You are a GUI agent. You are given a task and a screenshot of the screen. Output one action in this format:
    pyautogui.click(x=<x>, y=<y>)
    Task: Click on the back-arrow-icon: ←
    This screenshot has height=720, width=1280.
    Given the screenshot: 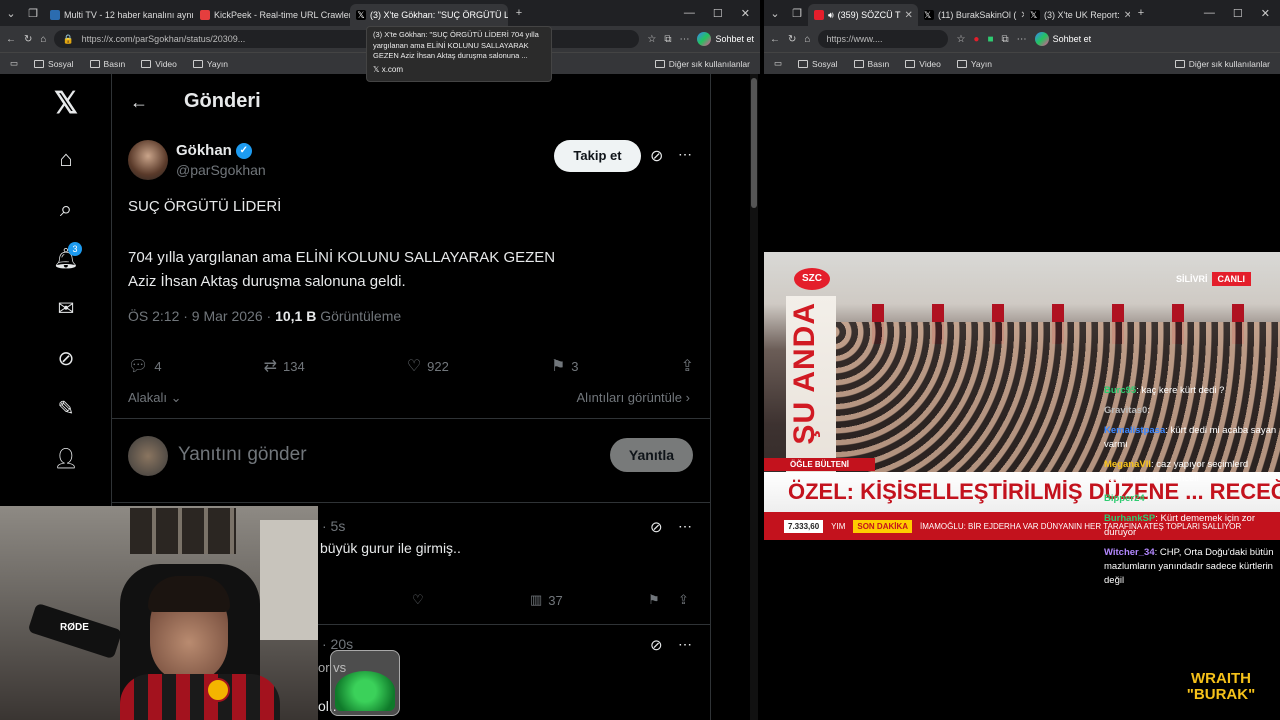 What is the action you would take?
    pyautogui.click(x=139, y=102)
    